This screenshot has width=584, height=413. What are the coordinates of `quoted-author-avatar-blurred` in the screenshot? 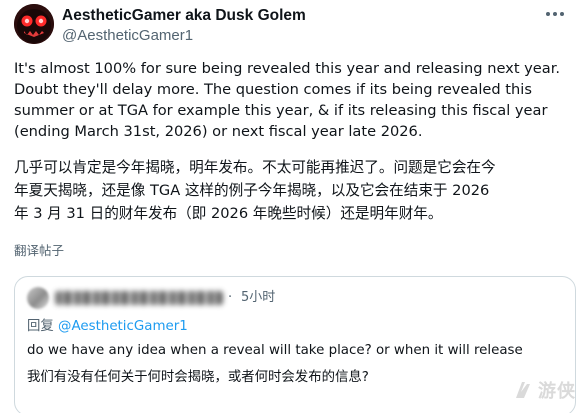 It's located at (38, 298).